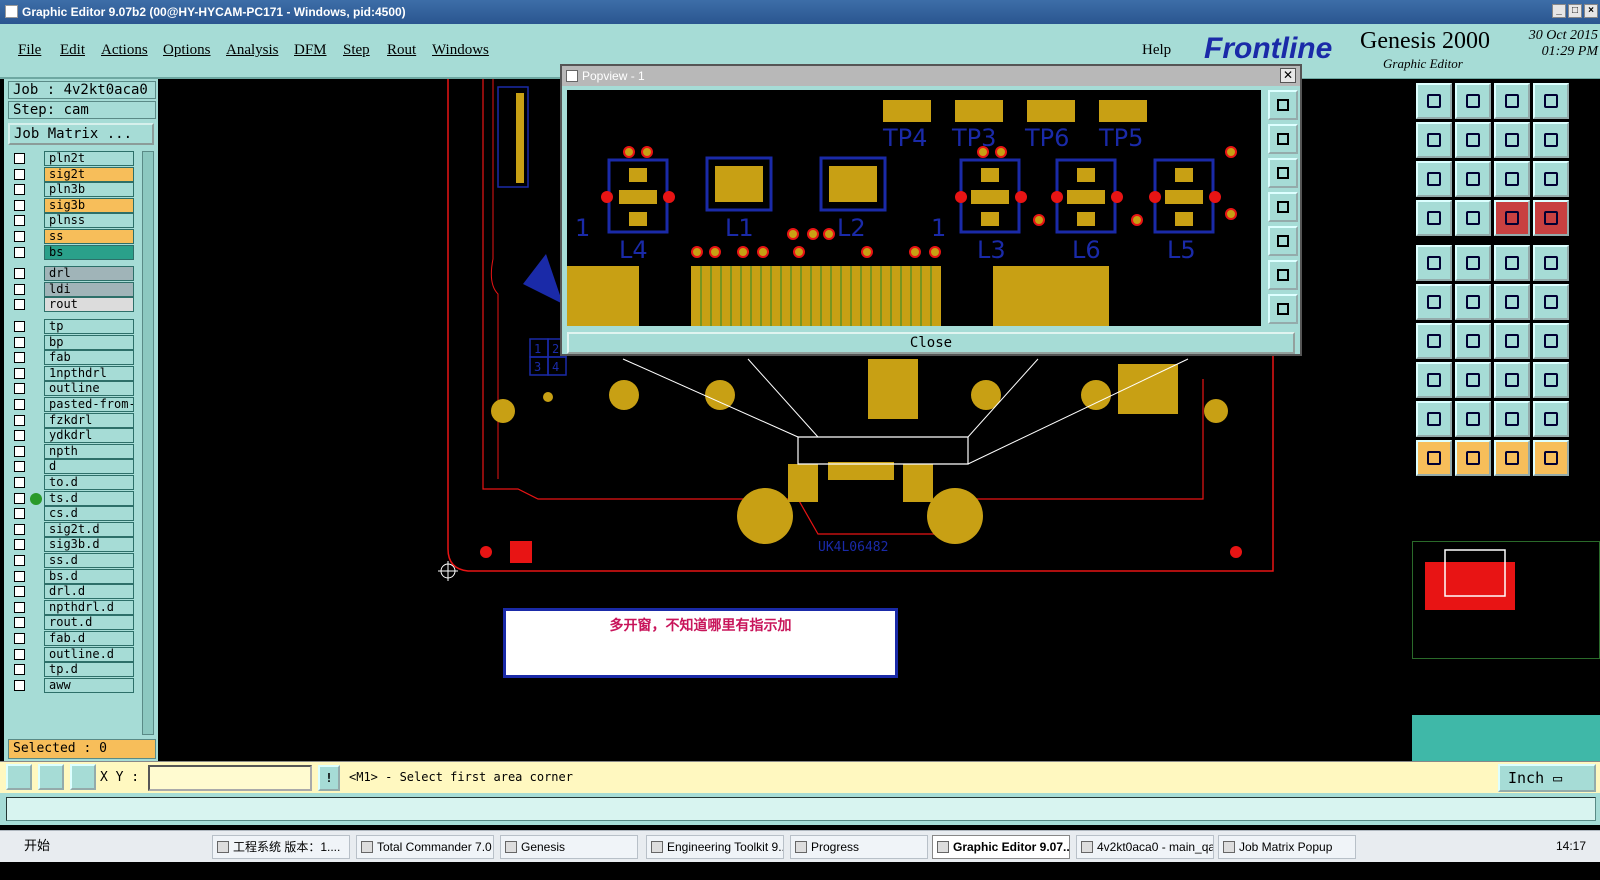  Describe the element at coordinates (89, 305) in the screenshot. I see `layer-name: rout` at that location.